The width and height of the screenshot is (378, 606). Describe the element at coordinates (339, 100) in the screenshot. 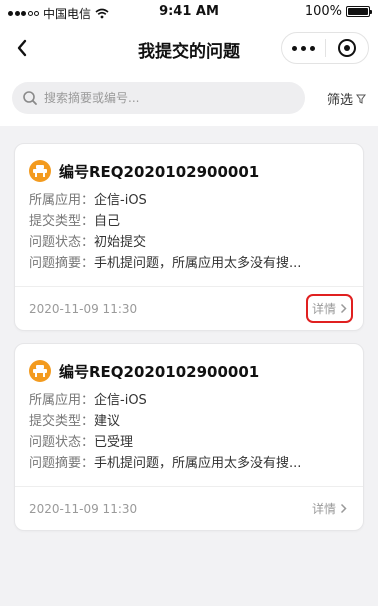

I see `filter-label: 筛选` at that location.